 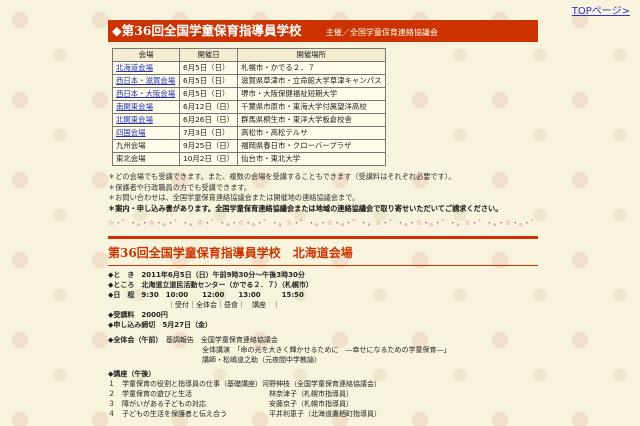 I want to click on venue-link: 西日本・滋賀会場, so click(x=145, y=80).